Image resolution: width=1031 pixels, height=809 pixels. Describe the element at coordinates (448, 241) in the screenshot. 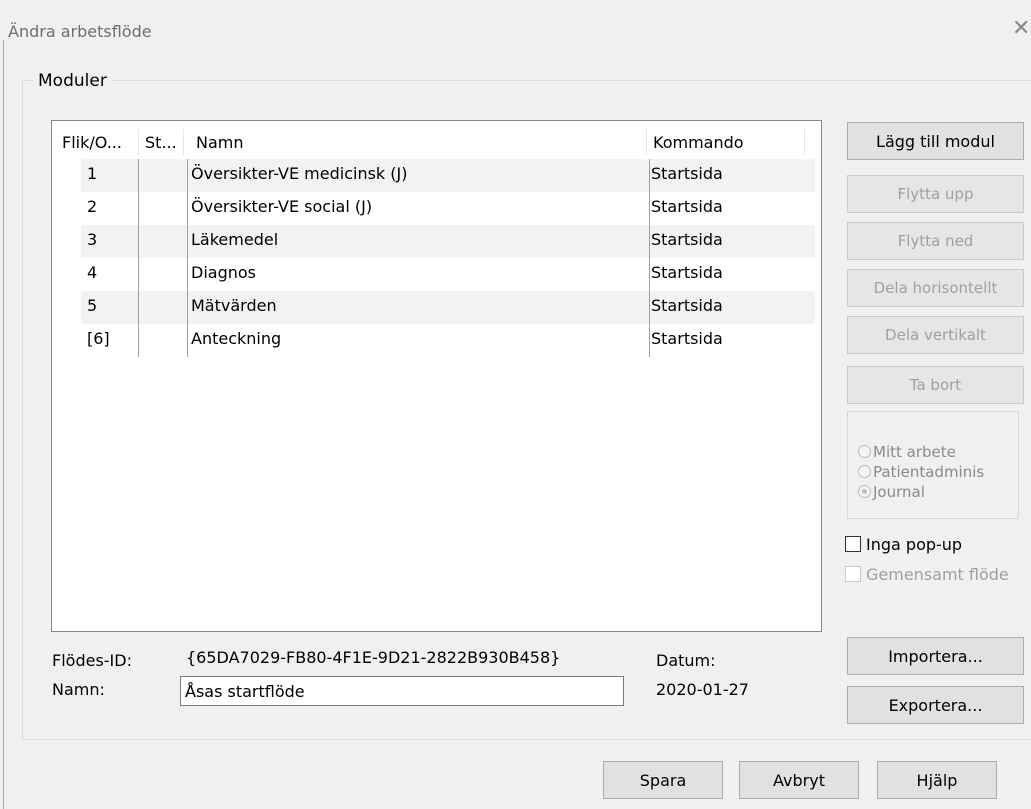

I see `table-row: 3 Läkemedel Startsida` at that location.